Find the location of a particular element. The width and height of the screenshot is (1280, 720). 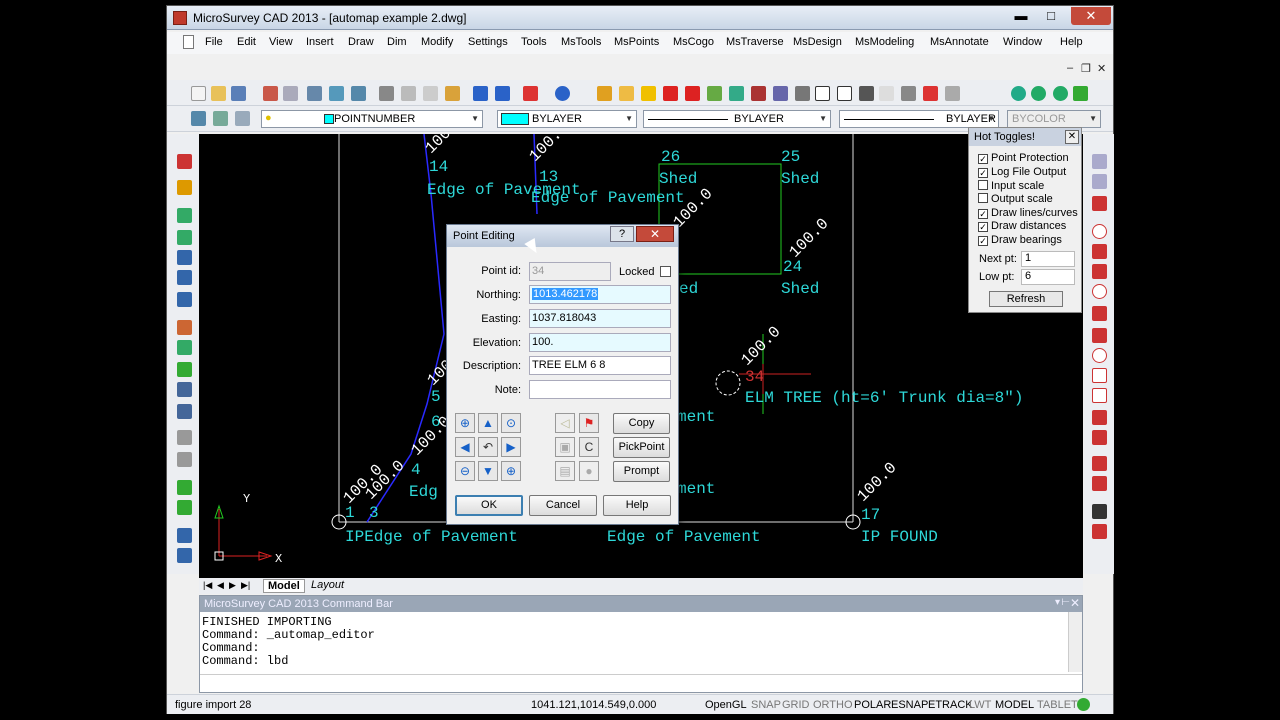

menu-draw: Draw is located at coordinates (361, 42).